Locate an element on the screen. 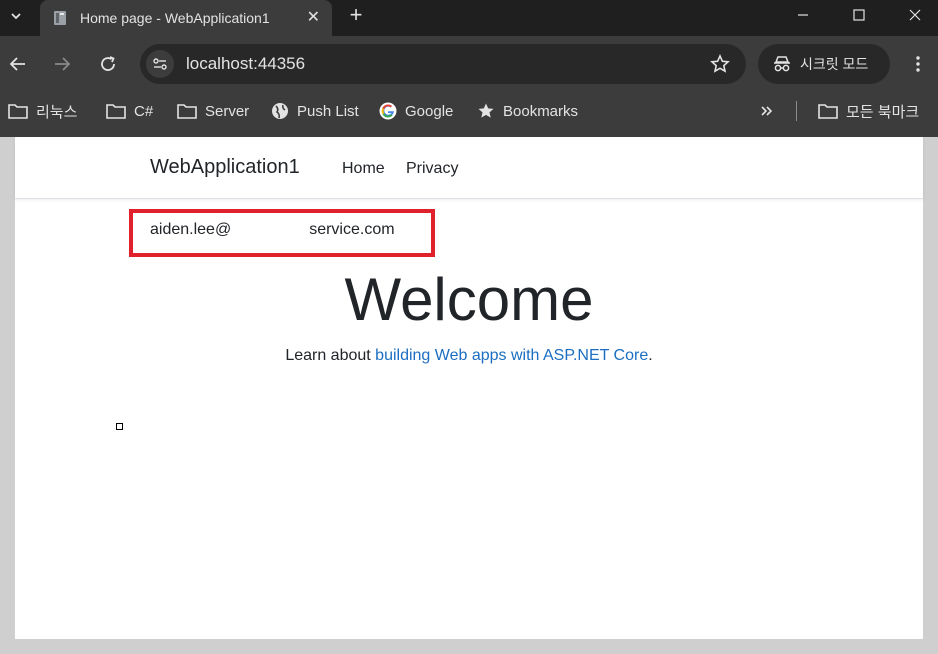 This screenshot has width=938, height=654. bookmark-linux: 리눅스 is located at coordinates (42, 111).